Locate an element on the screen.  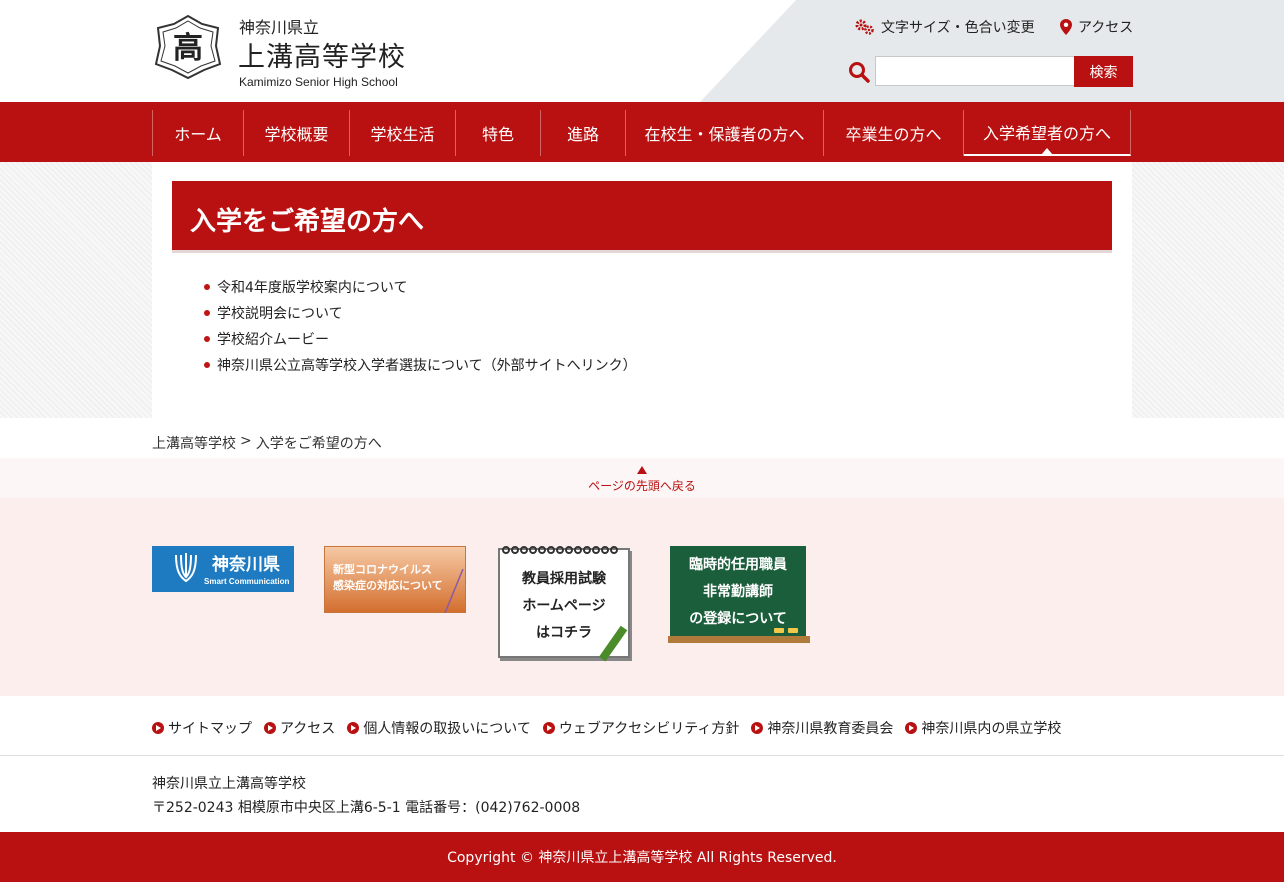
fontsize-color-label: 文字サイズ・色合い変更 is located at coordinates (958, 28).